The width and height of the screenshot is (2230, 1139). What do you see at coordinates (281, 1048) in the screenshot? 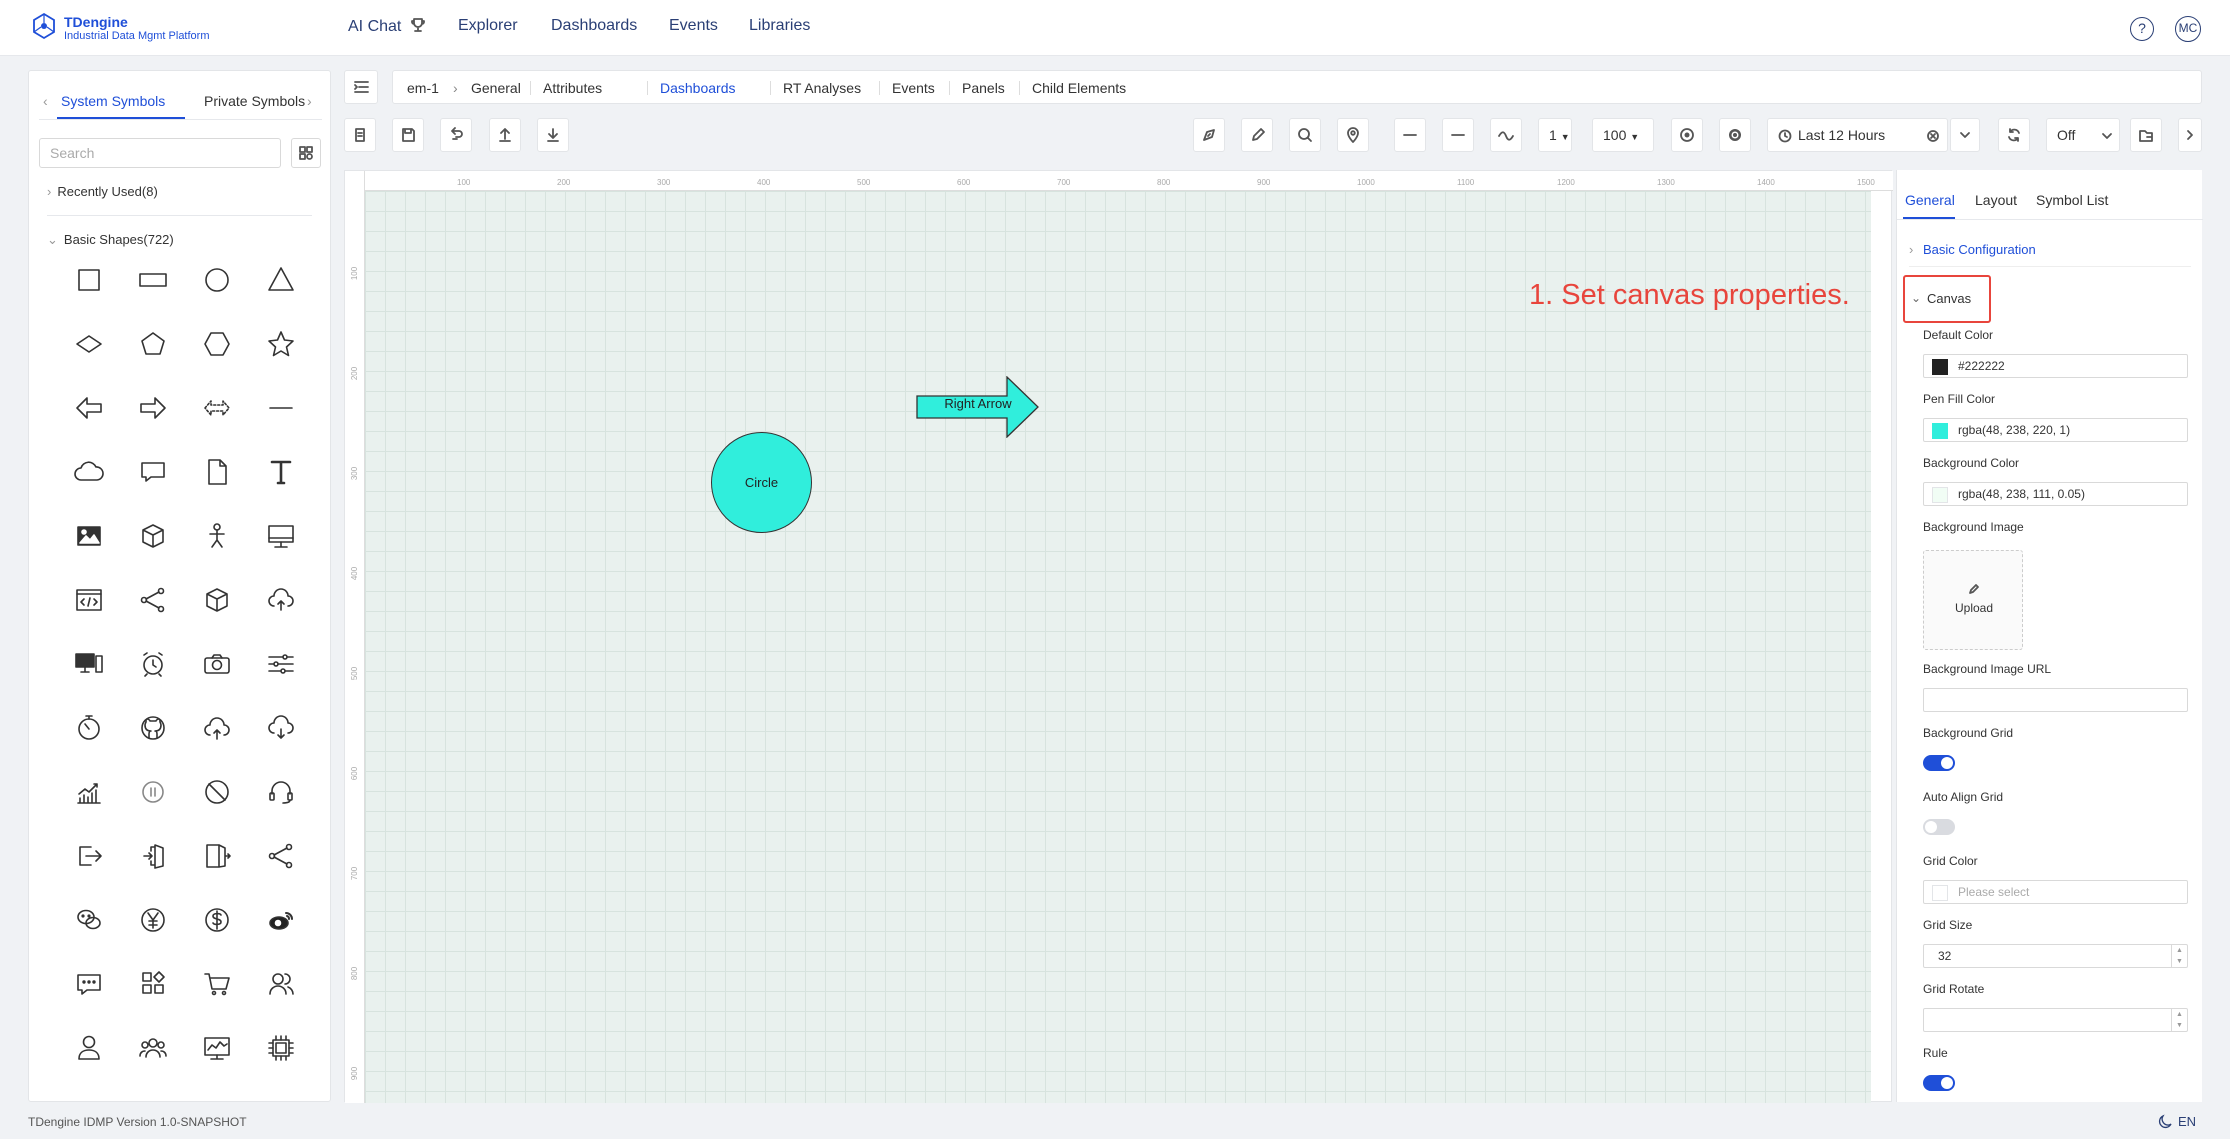
I see `chip-icon` at bounding box center [281, 1048].